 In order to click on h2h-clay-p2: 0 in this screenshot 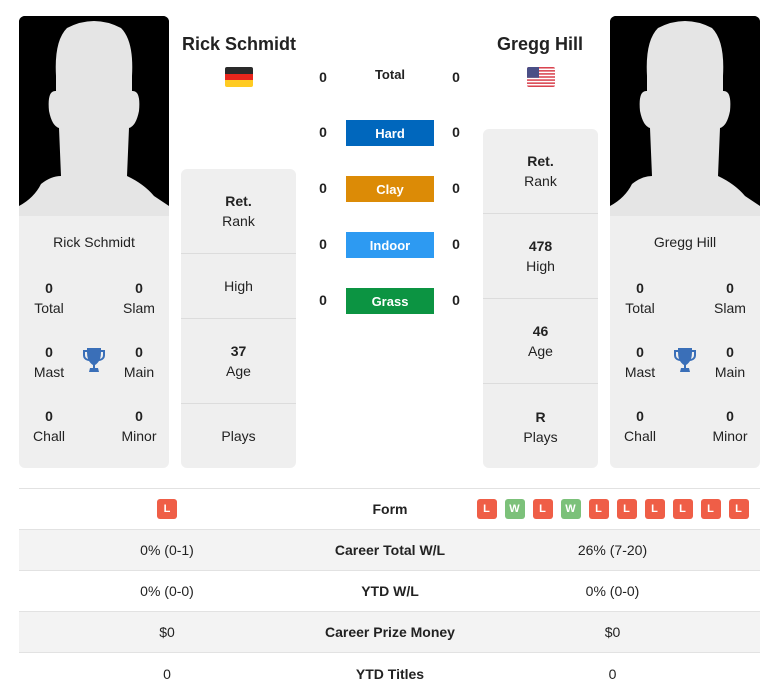, I will do `click(456, 188)`.